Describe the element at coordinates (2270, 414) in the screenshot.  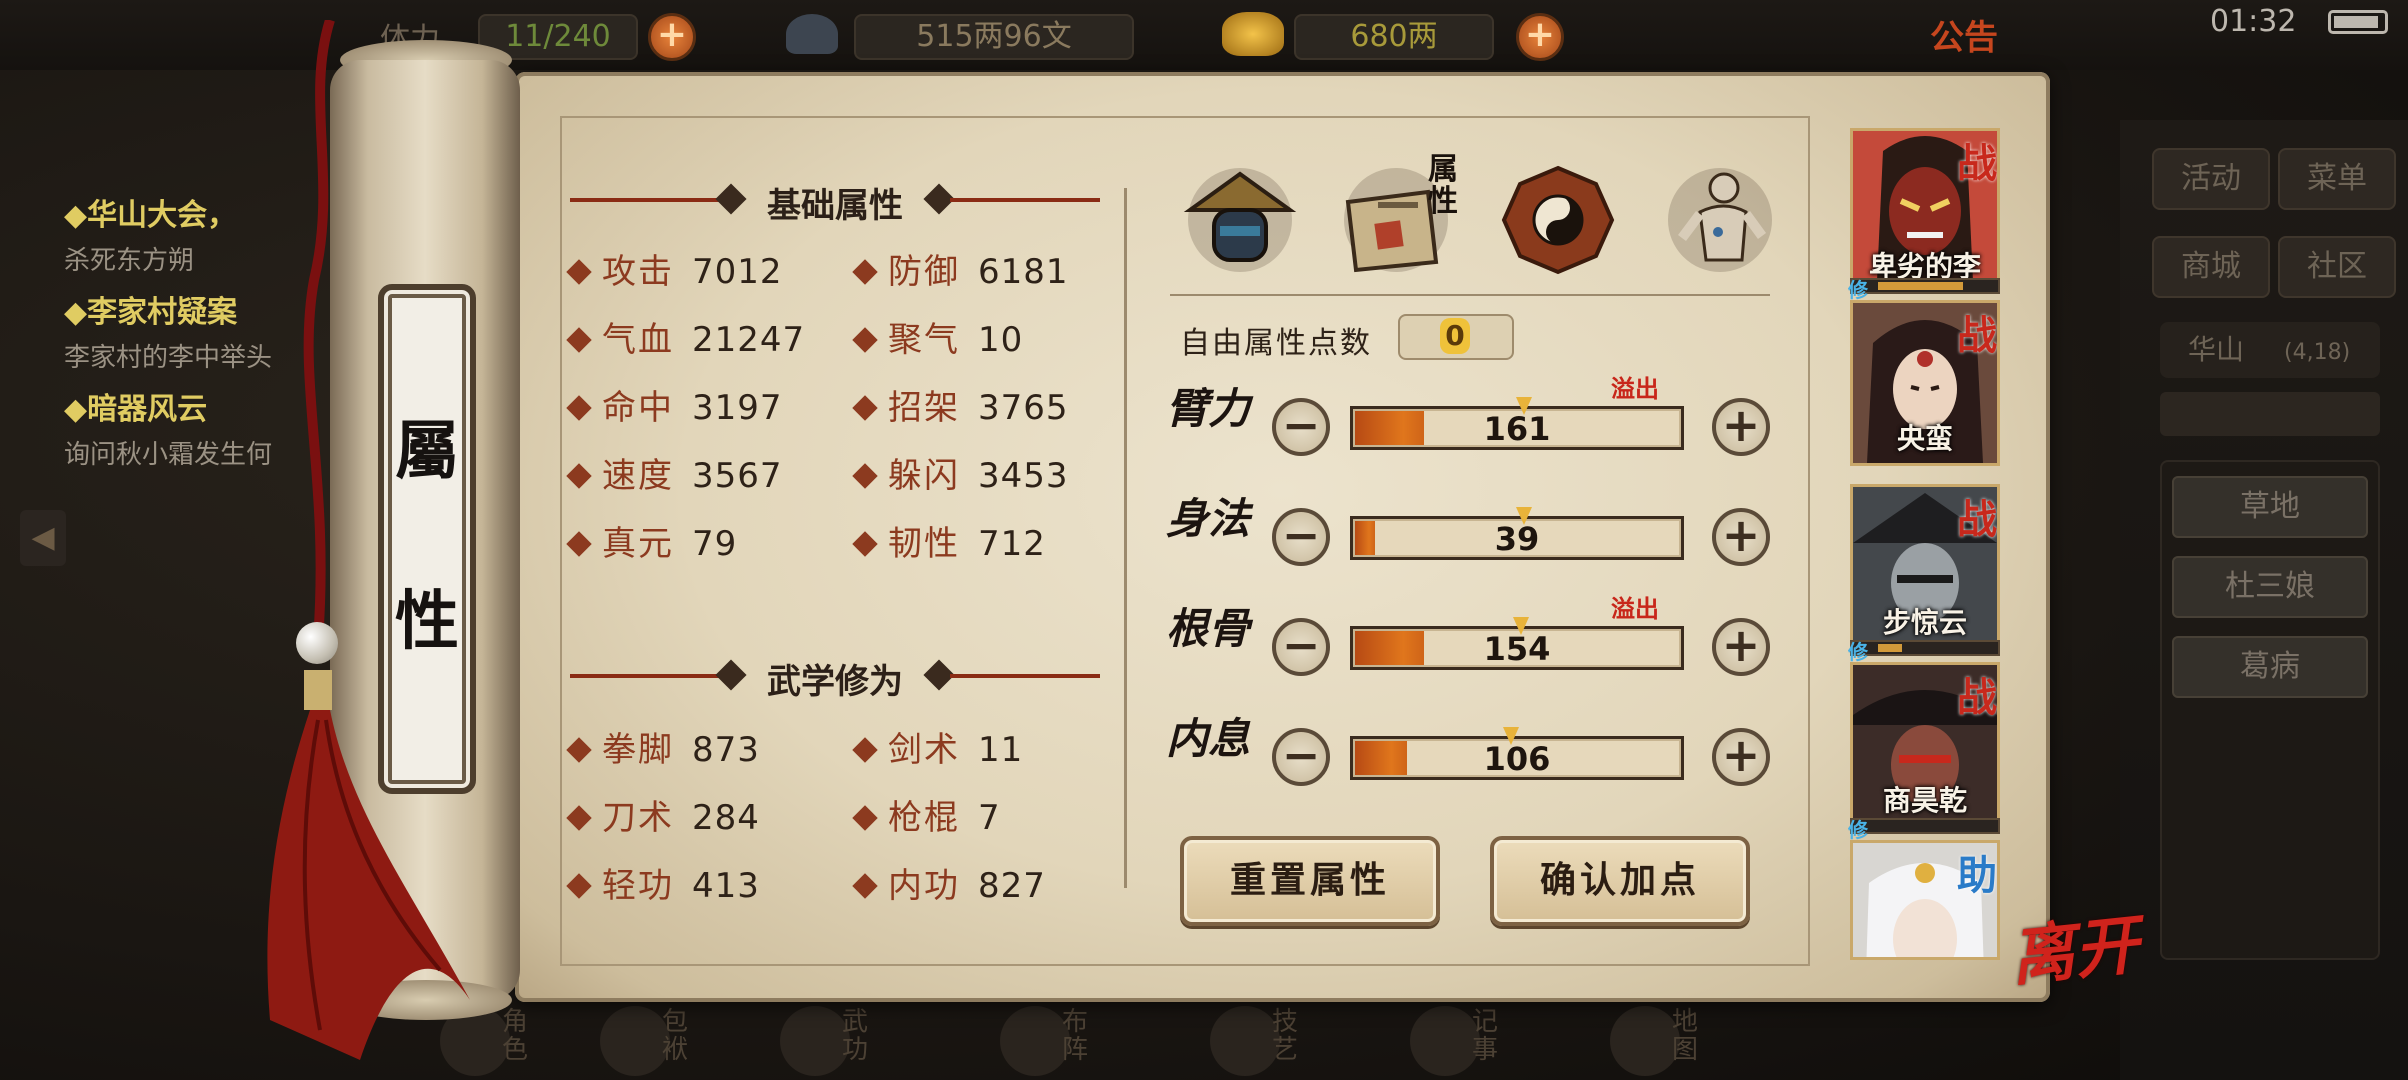
I see `minimap-strip` at that location.